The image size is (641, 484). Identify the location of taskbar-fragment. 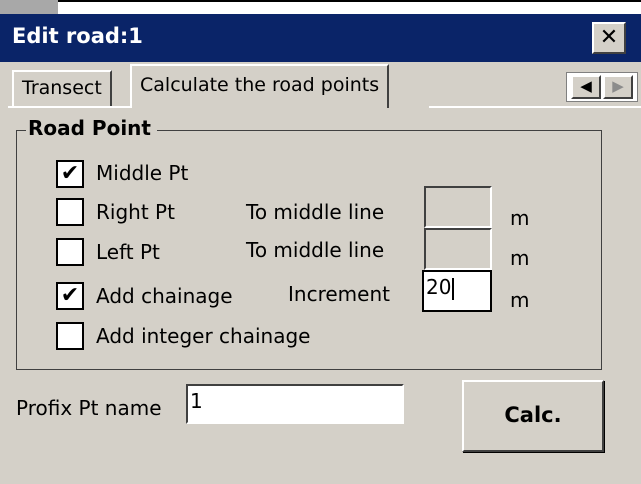
(29, 7).